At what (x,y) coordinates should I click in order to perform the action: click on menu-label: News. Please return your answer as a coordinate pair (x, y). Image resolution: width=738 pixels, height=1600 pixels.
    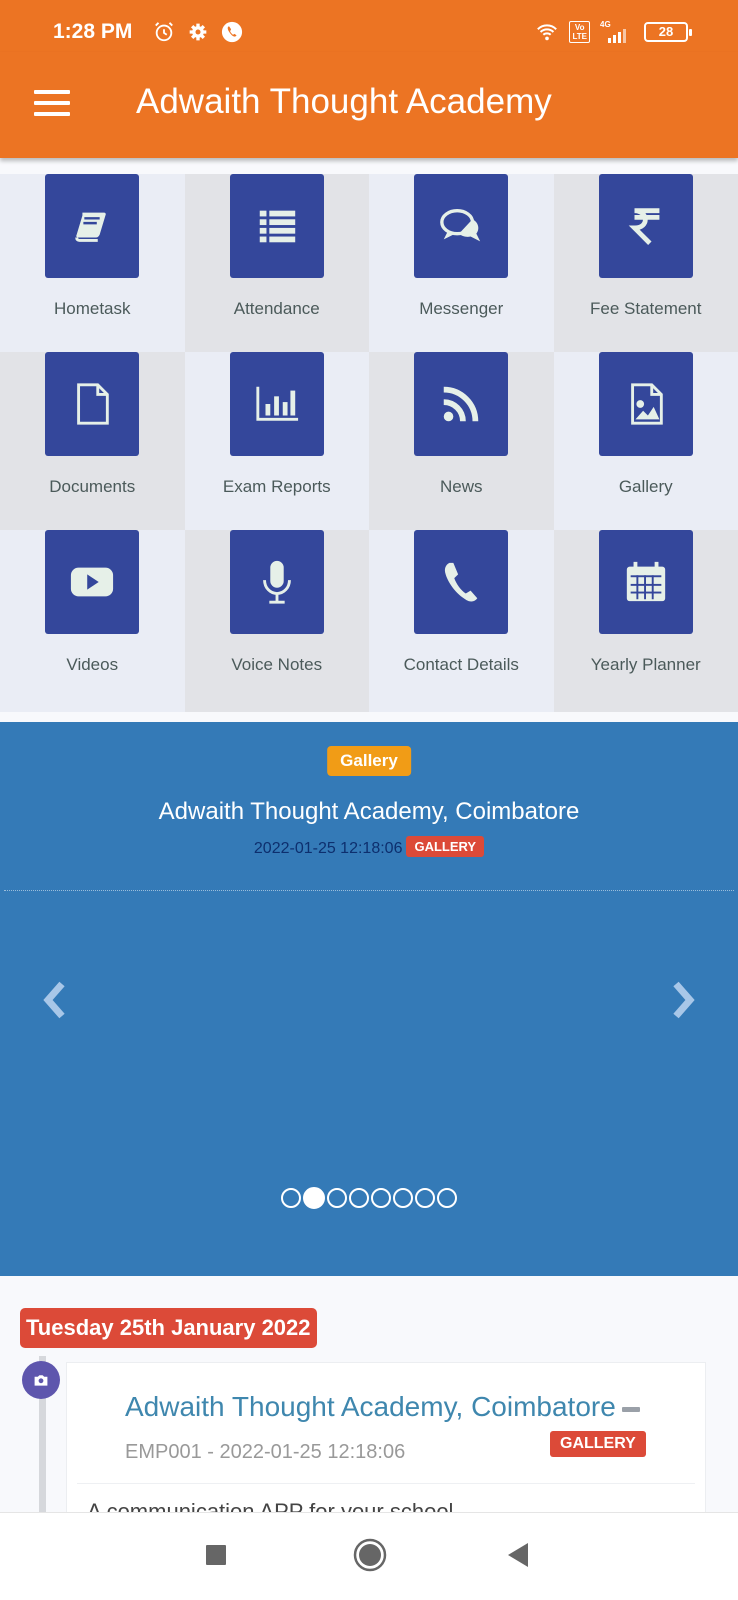
    Looking at the image, I should click on (461, 486).